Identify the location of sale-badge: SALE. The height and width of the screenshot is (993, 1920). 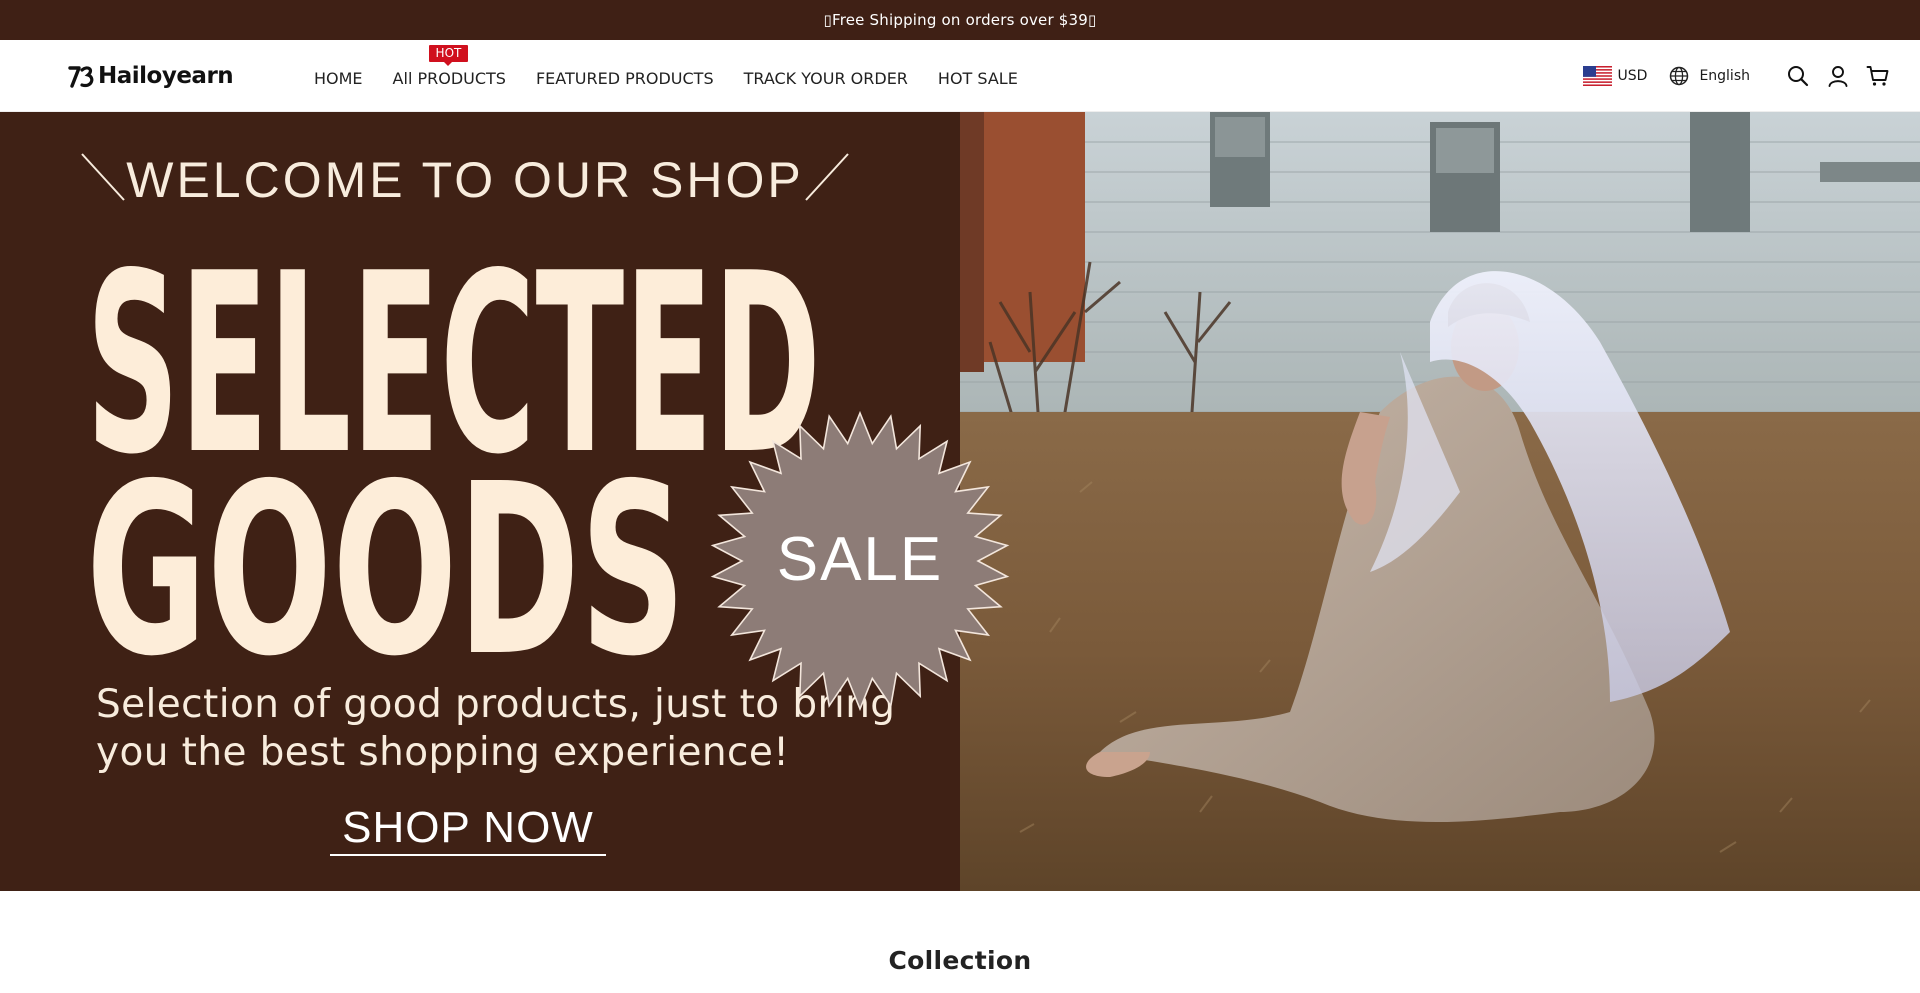
(860, 561).